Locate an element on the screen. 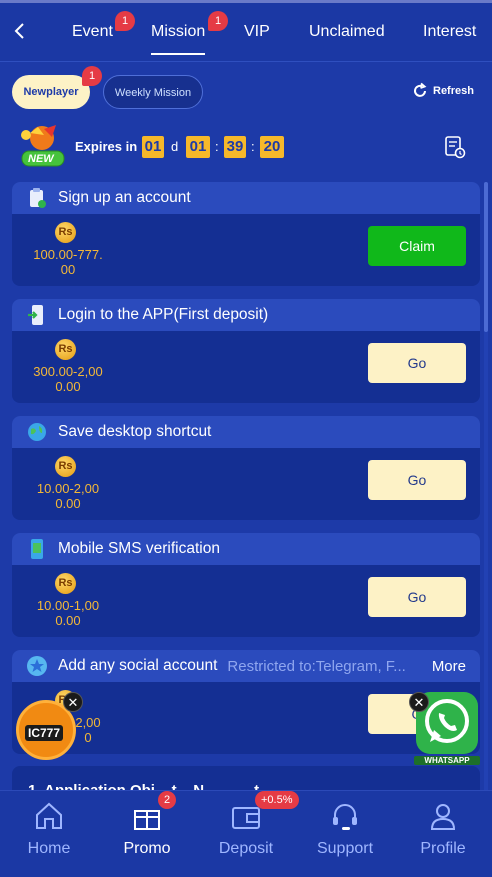  whatsapp-label: WHATSAPP is located at coordinates (447, 760).